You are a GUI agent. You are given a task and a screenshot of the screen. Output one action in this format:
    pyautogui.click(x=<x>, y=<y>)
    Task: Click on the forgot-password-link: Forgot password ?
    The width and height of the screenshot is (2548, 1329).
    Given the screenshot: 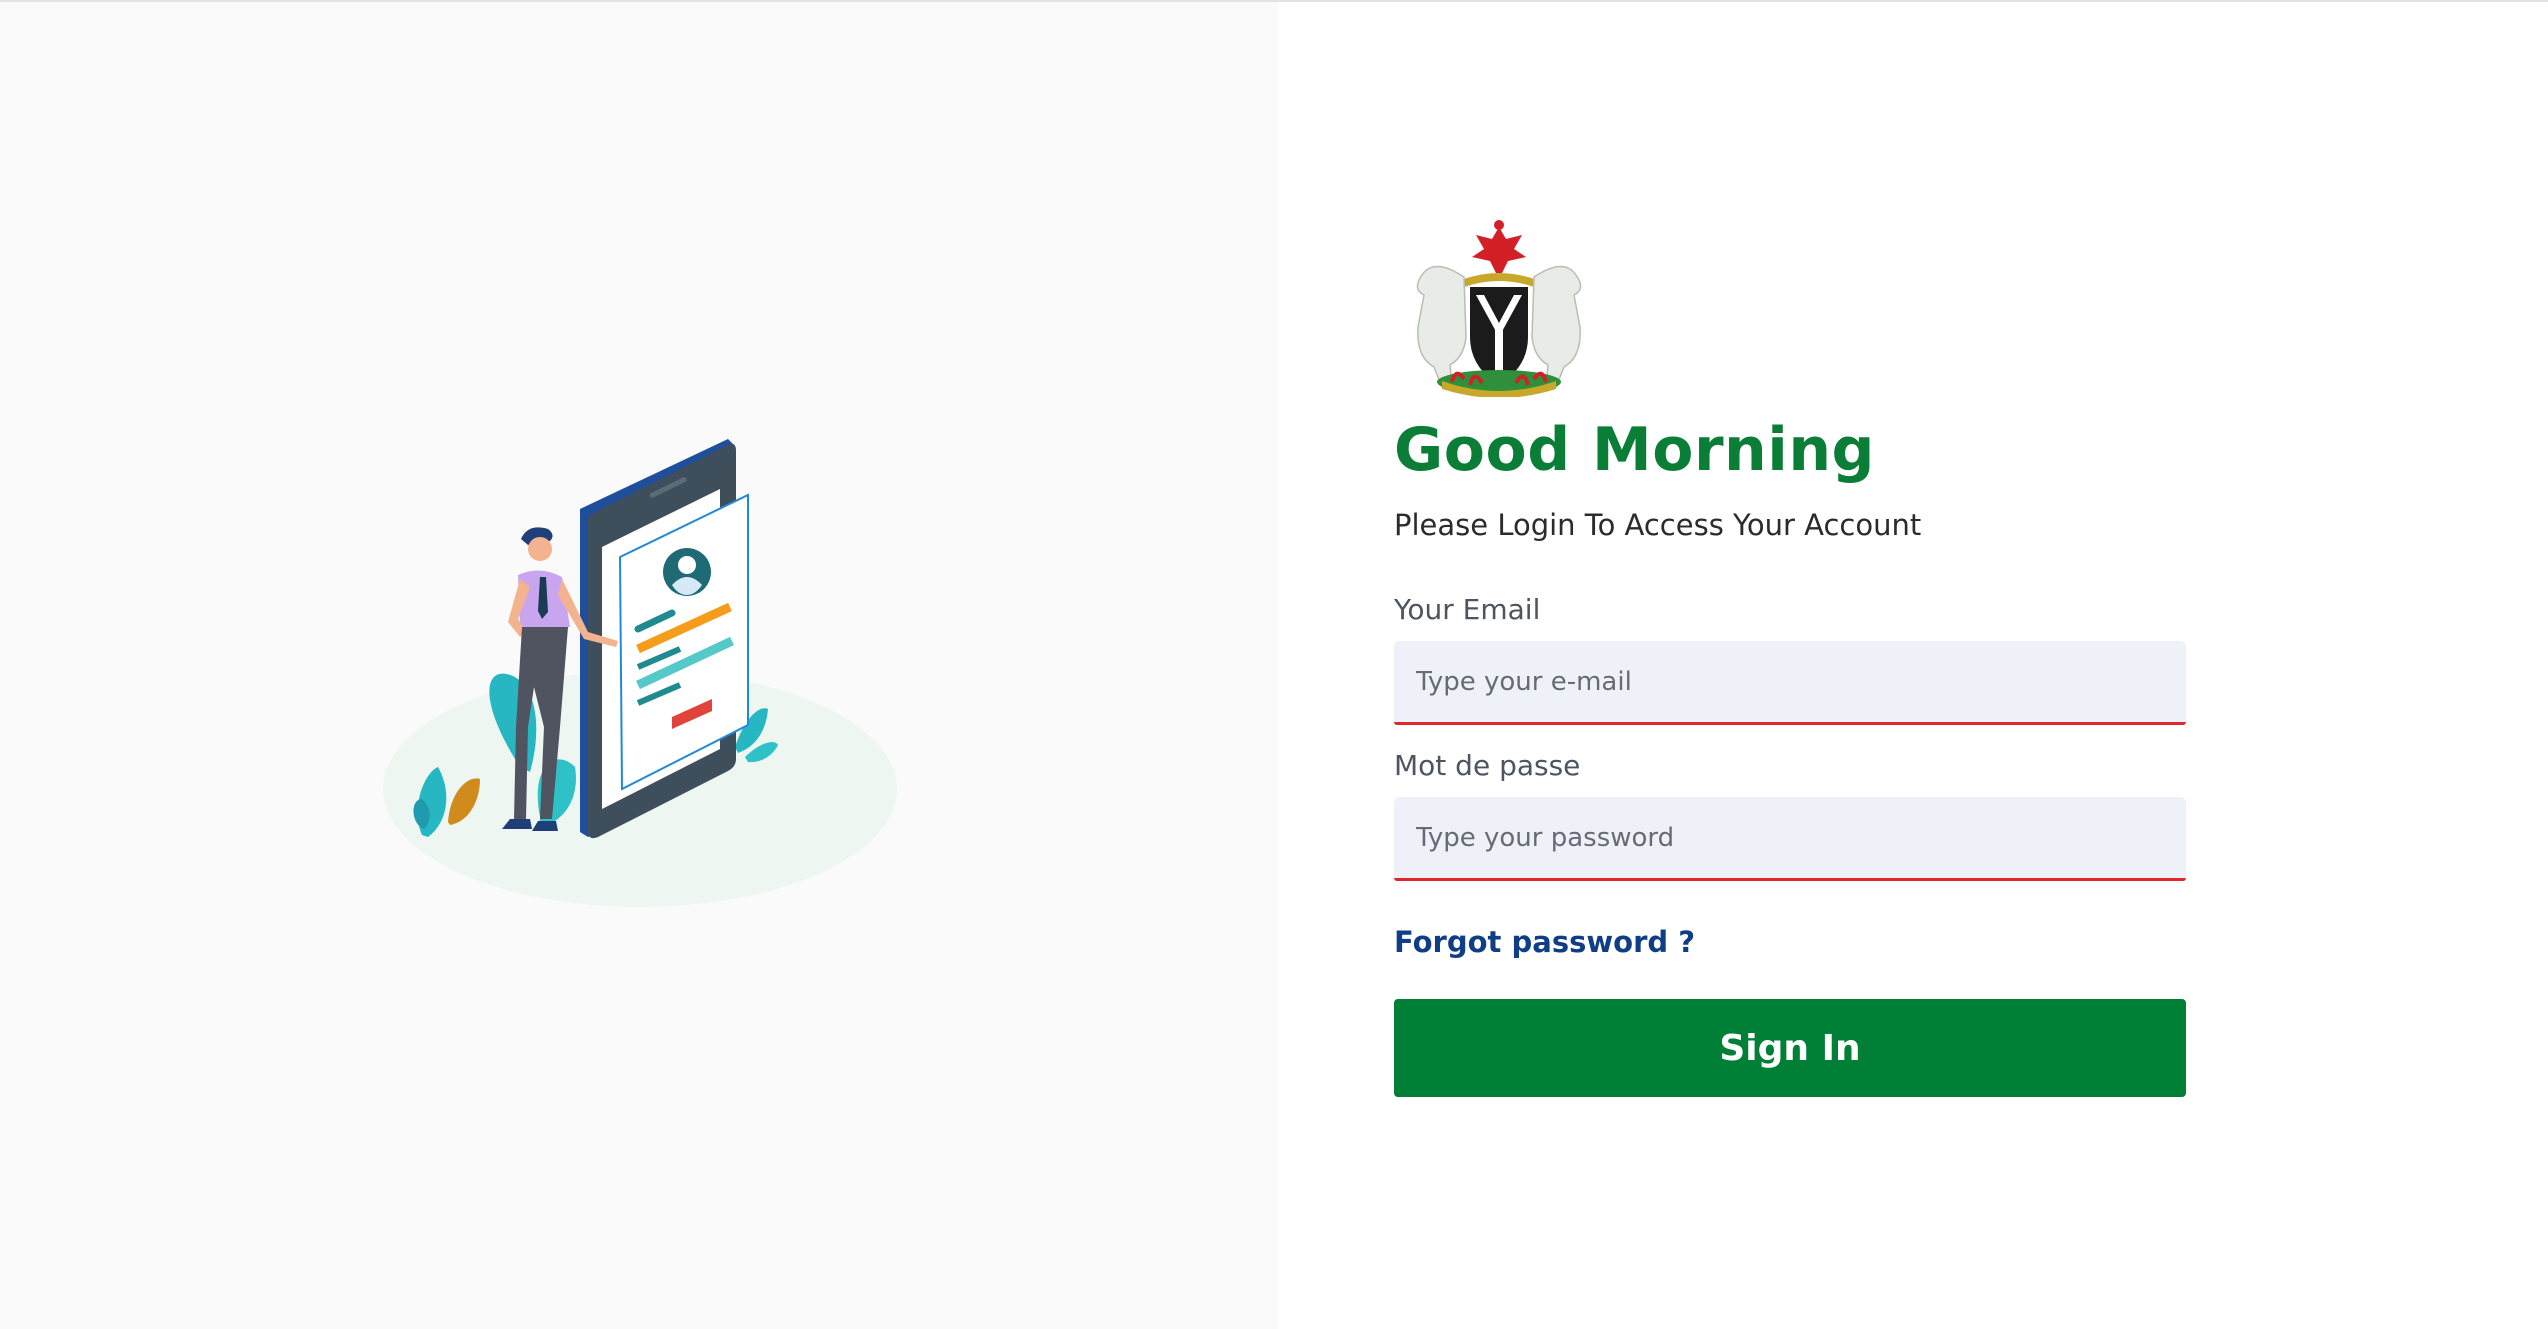 What is the action you would take?
    pyautogui.click(x=1544, y=942)
    